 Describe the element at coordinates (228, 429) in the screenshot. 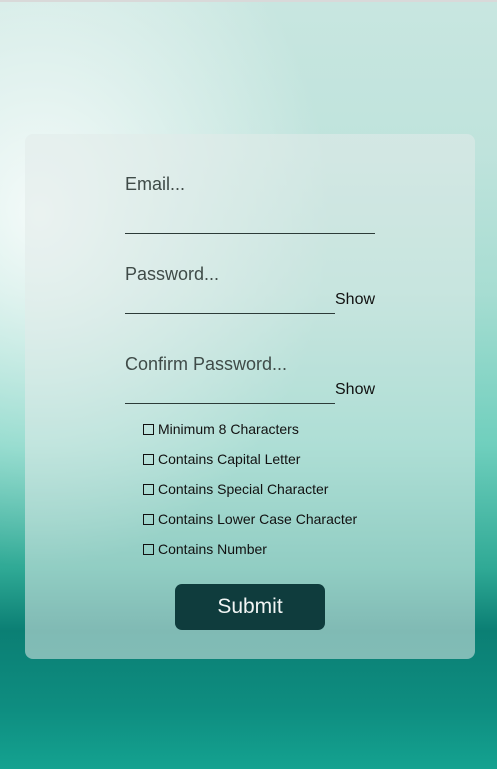

I see `requirement-label: Minimum 8 Characters` at that location.